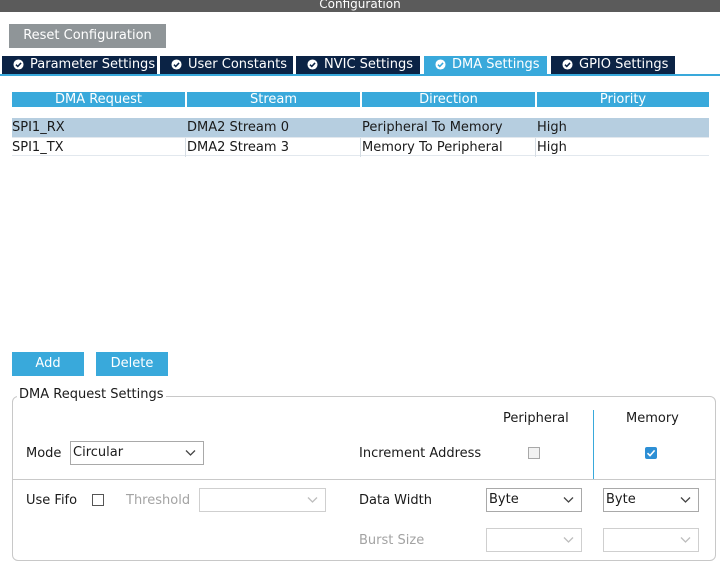  Describe the element at coordinates (420, 453) in the screenshot. I see `increment-address-label: Increment Address` at that location.